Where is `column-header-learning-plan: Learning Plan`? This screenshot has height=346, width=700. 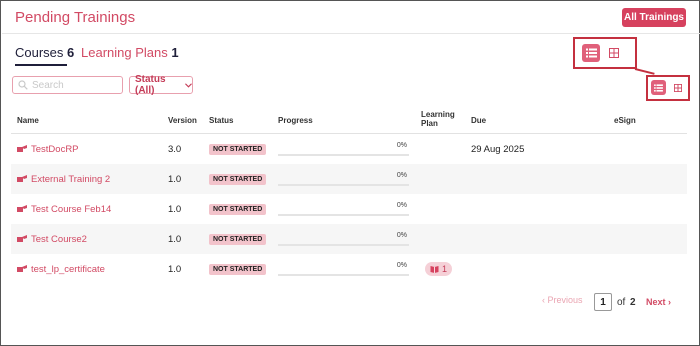 column-header-learning-plan: Learning Plan is located at coordinates (438, 119).